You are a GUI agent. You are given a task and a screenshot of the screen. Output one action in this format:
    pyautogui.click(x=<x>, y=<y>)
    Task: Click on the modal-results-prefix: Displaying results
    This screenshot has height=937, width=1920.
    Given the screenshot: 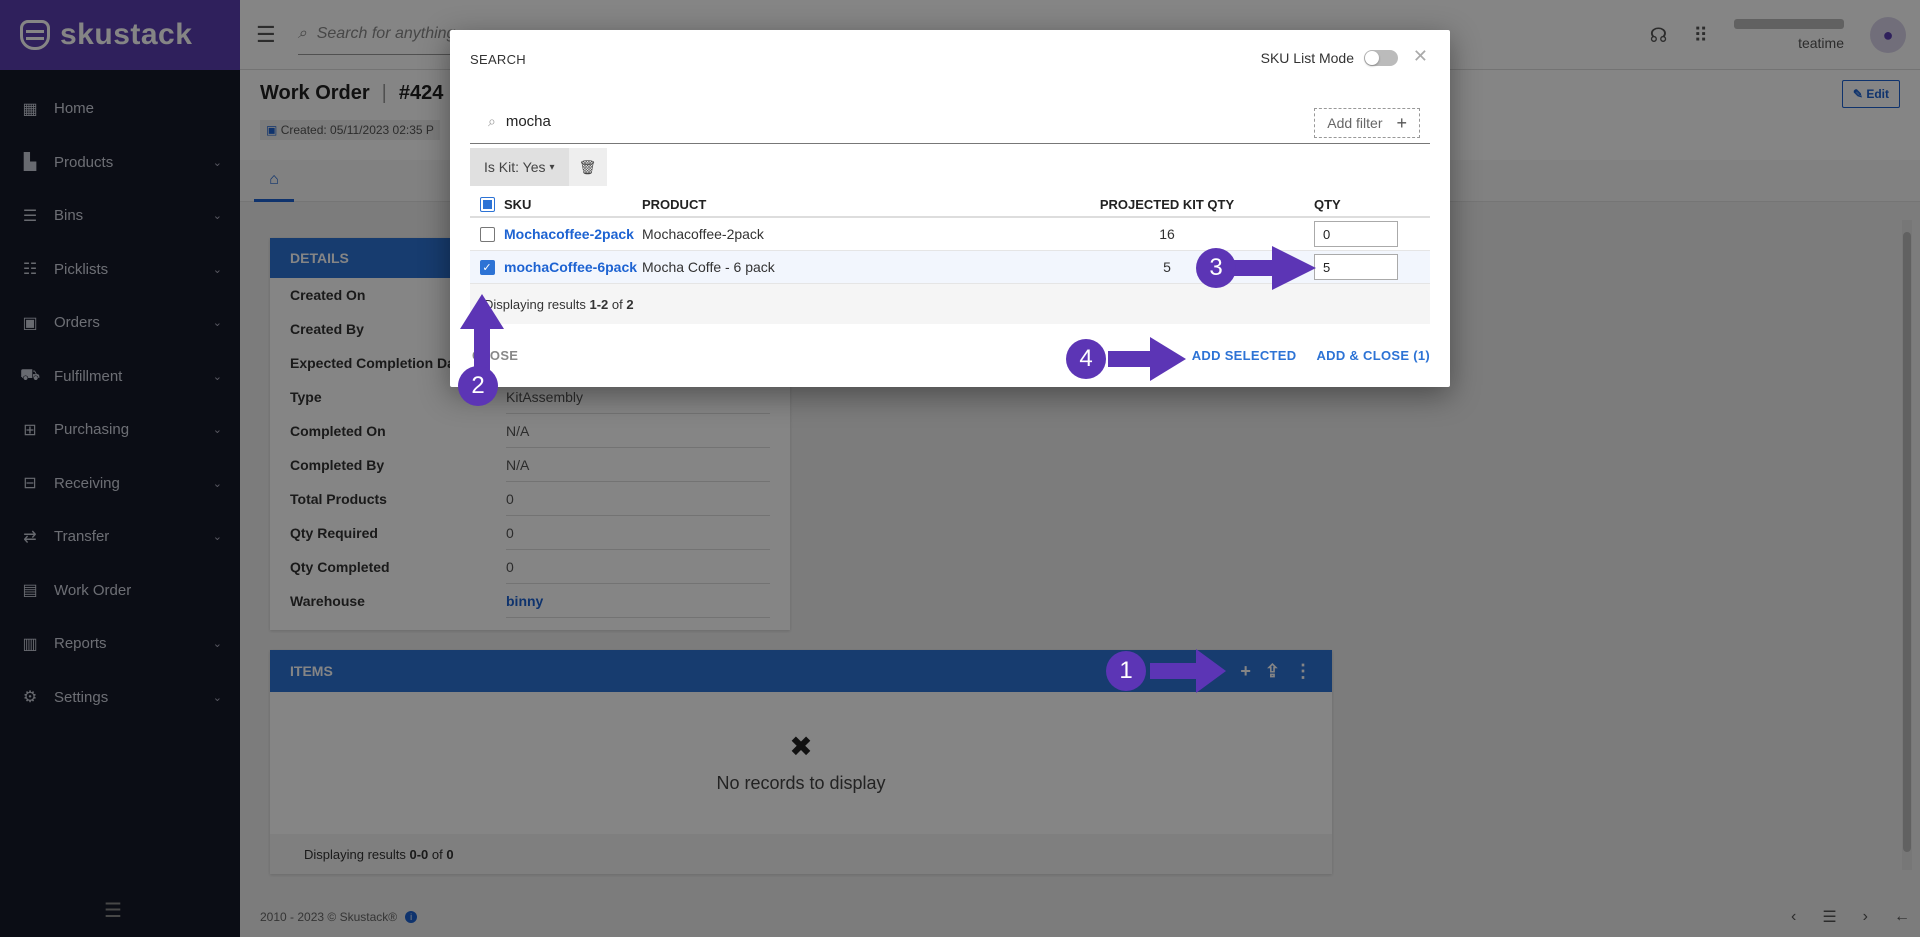 What is the action you would take?
    pyautogui.click(x=535, y=304)
    